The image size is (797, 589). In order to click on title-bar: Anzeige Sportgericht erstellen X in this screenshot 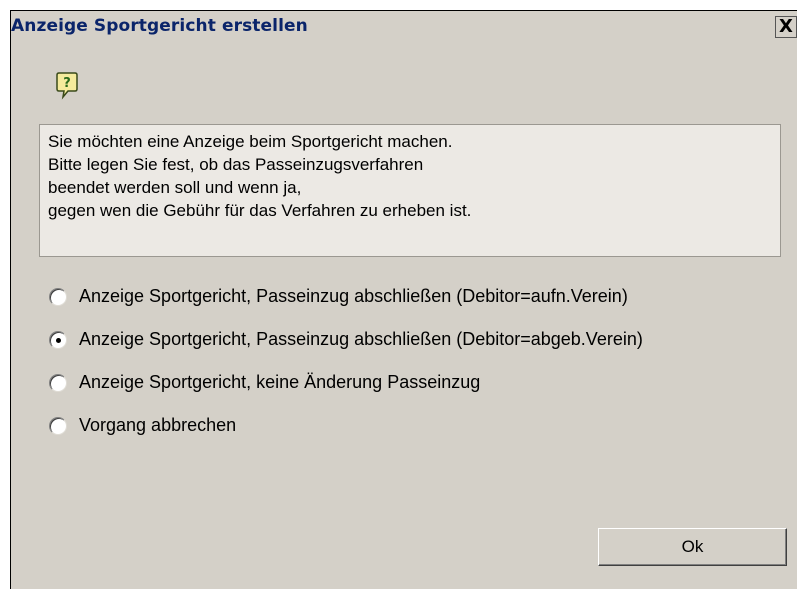, I will do `click(404, 26)`.